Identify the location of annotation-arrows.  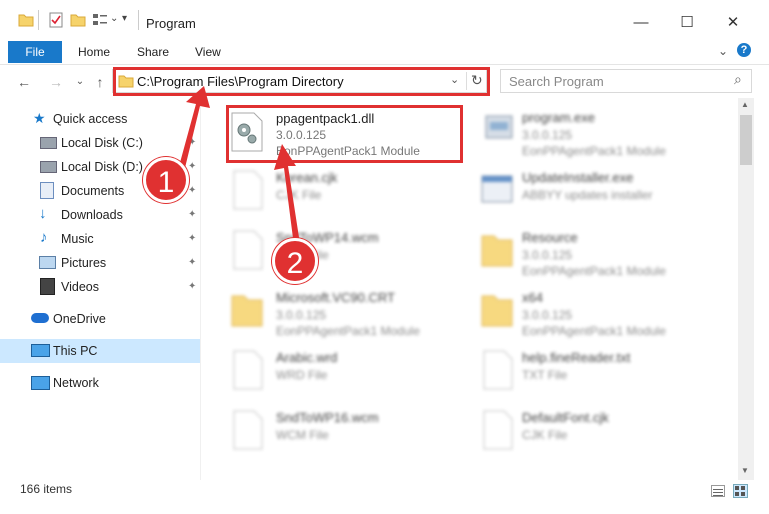
(239, 166).